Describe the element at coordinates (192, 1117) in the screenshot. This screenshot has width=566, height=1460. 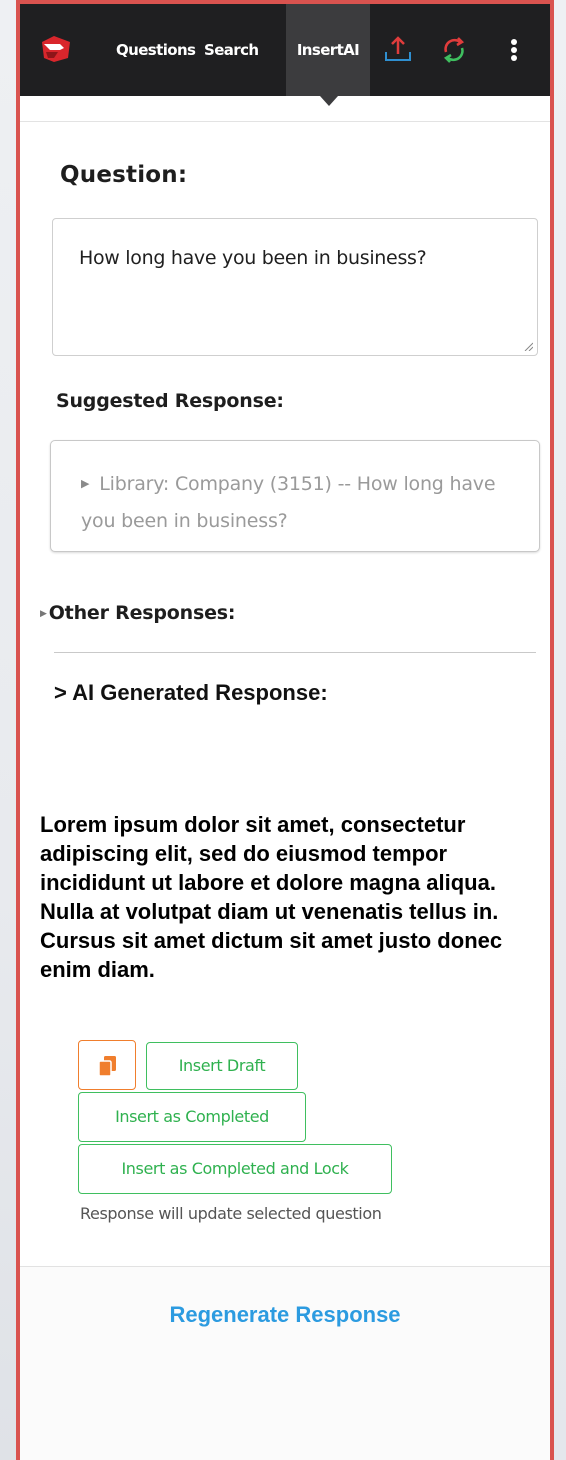
I see `insert-completed-button: Insert as Completed` at that location.